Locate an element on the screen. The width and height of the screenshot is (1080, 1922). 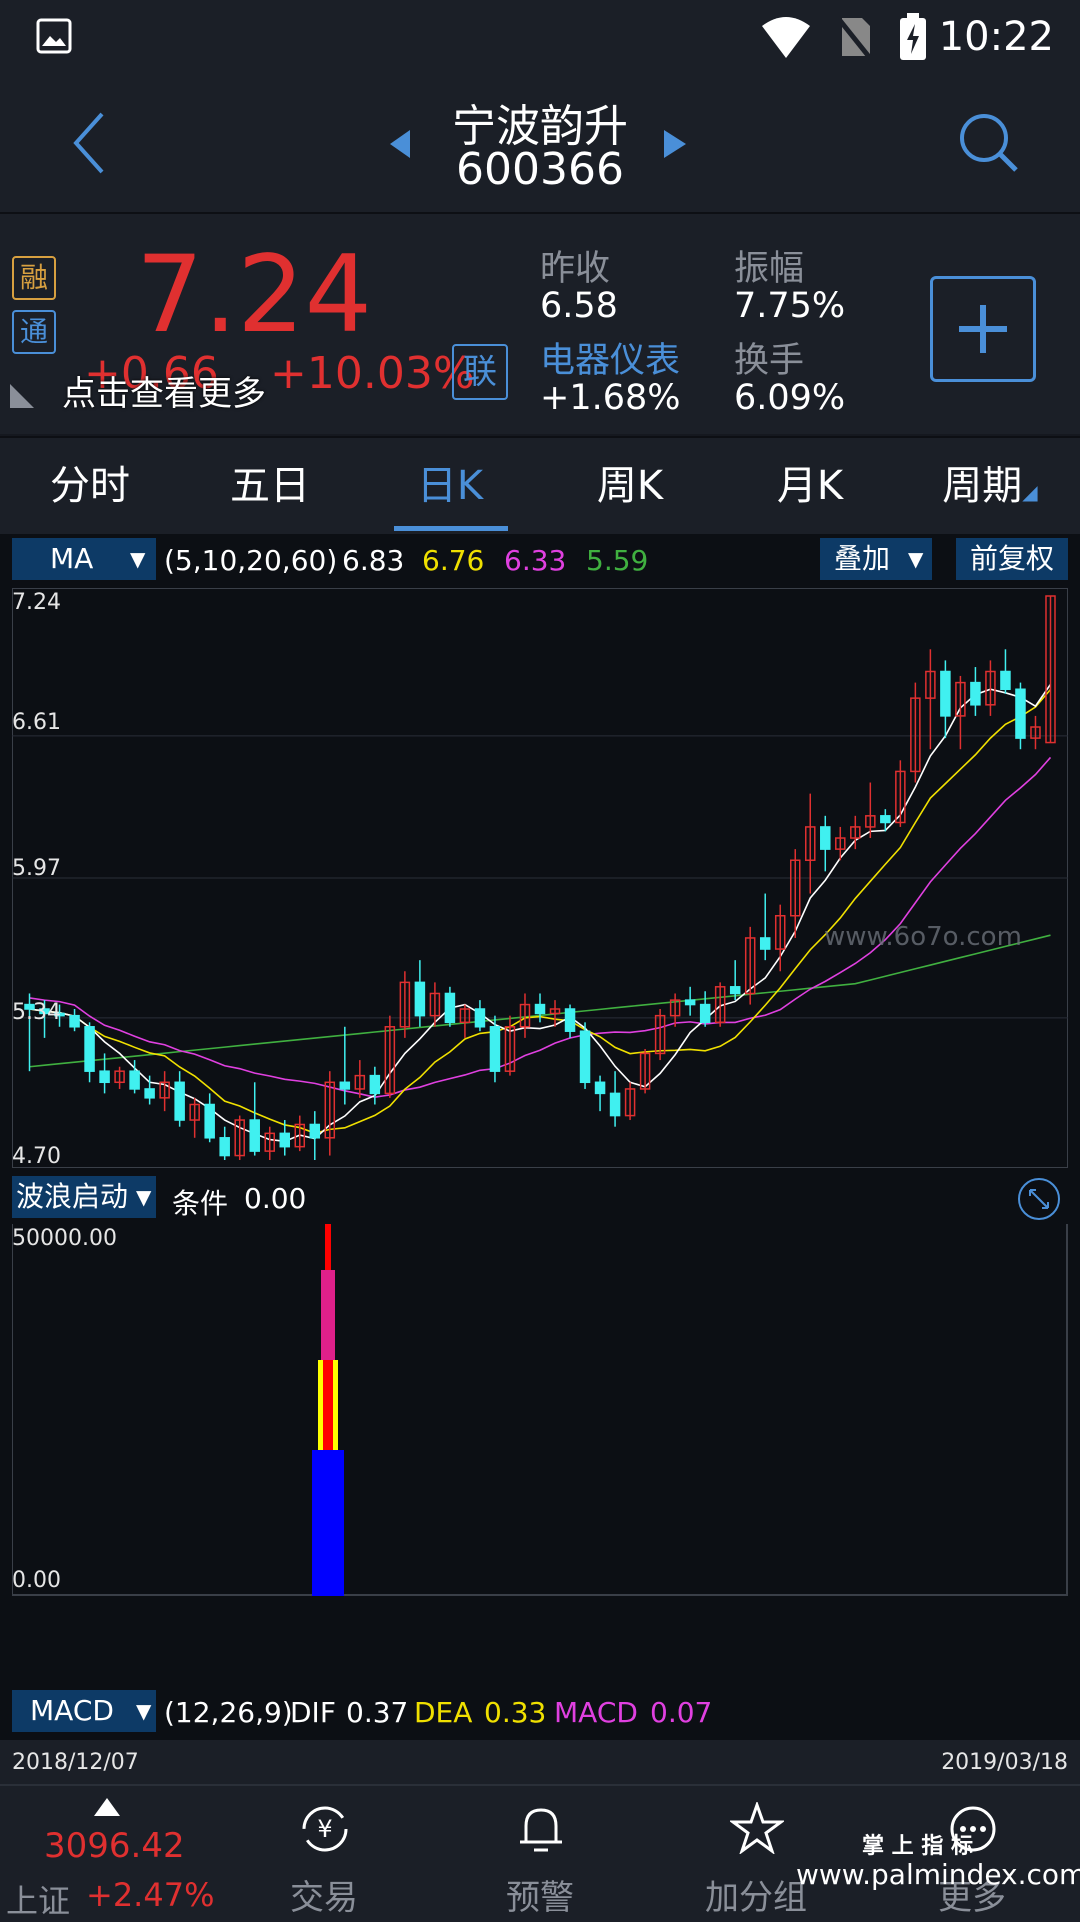
nav-alert: 预警 is located at coordinates (540, 1854).